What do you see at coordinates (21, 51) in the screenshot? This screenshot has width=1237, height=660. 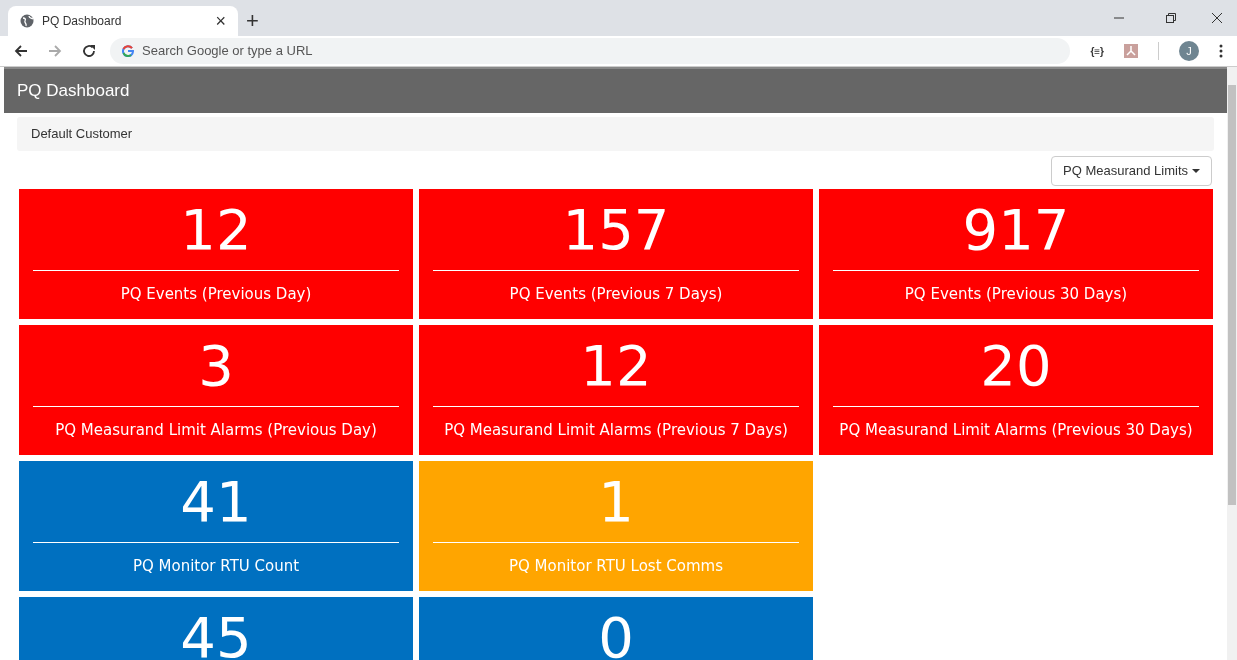 I see `back-arrow-icon` at bounding box center [21, 51].